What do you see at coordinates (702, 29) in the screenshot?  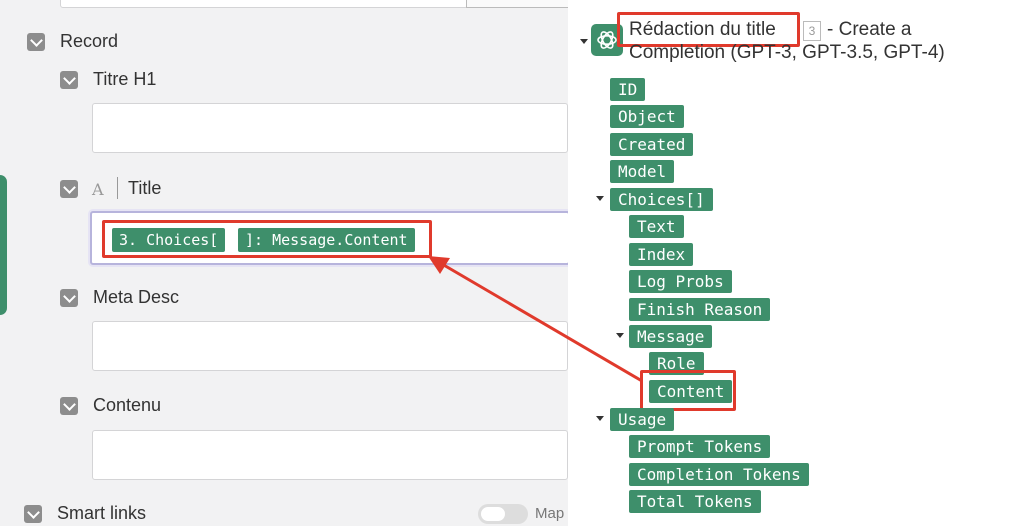 I see `module-title: Rédaction du title` at bounding box center [702, 29].